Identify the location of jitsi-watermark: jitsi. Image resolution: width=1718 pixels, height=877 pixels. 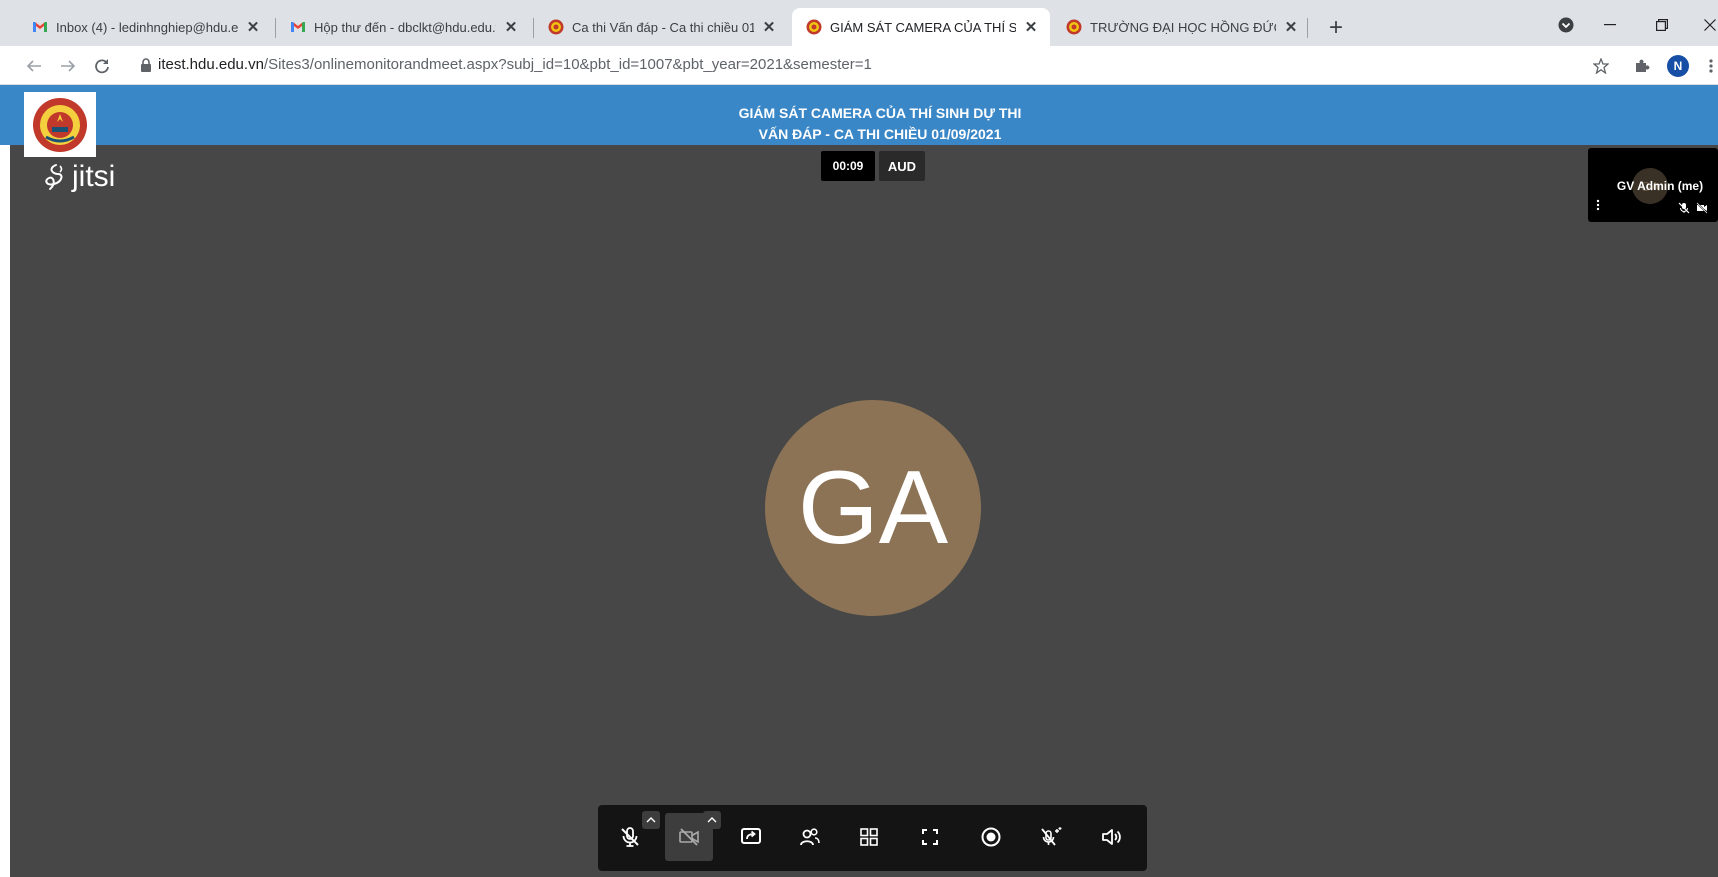
(77, 177).